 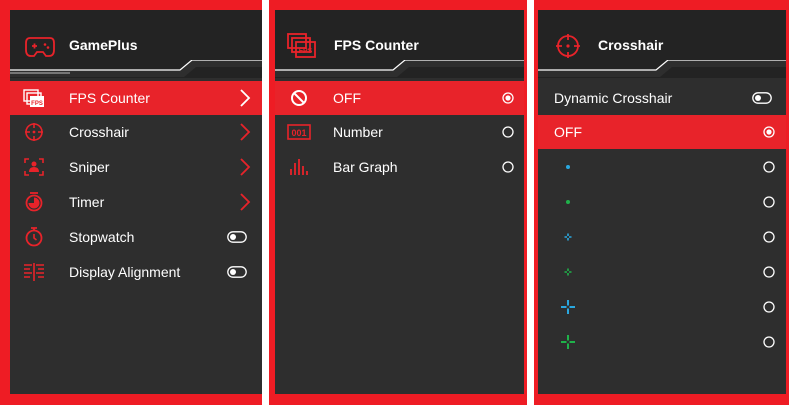 I want to click on panel-header: GamePlus, so click(x=136, y=44).